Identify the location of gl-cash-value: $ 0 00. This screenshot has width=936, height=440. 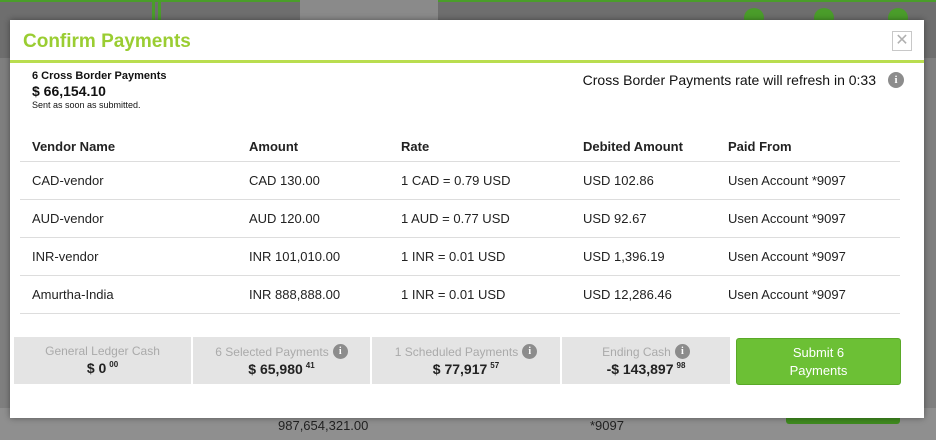
(102, 368).